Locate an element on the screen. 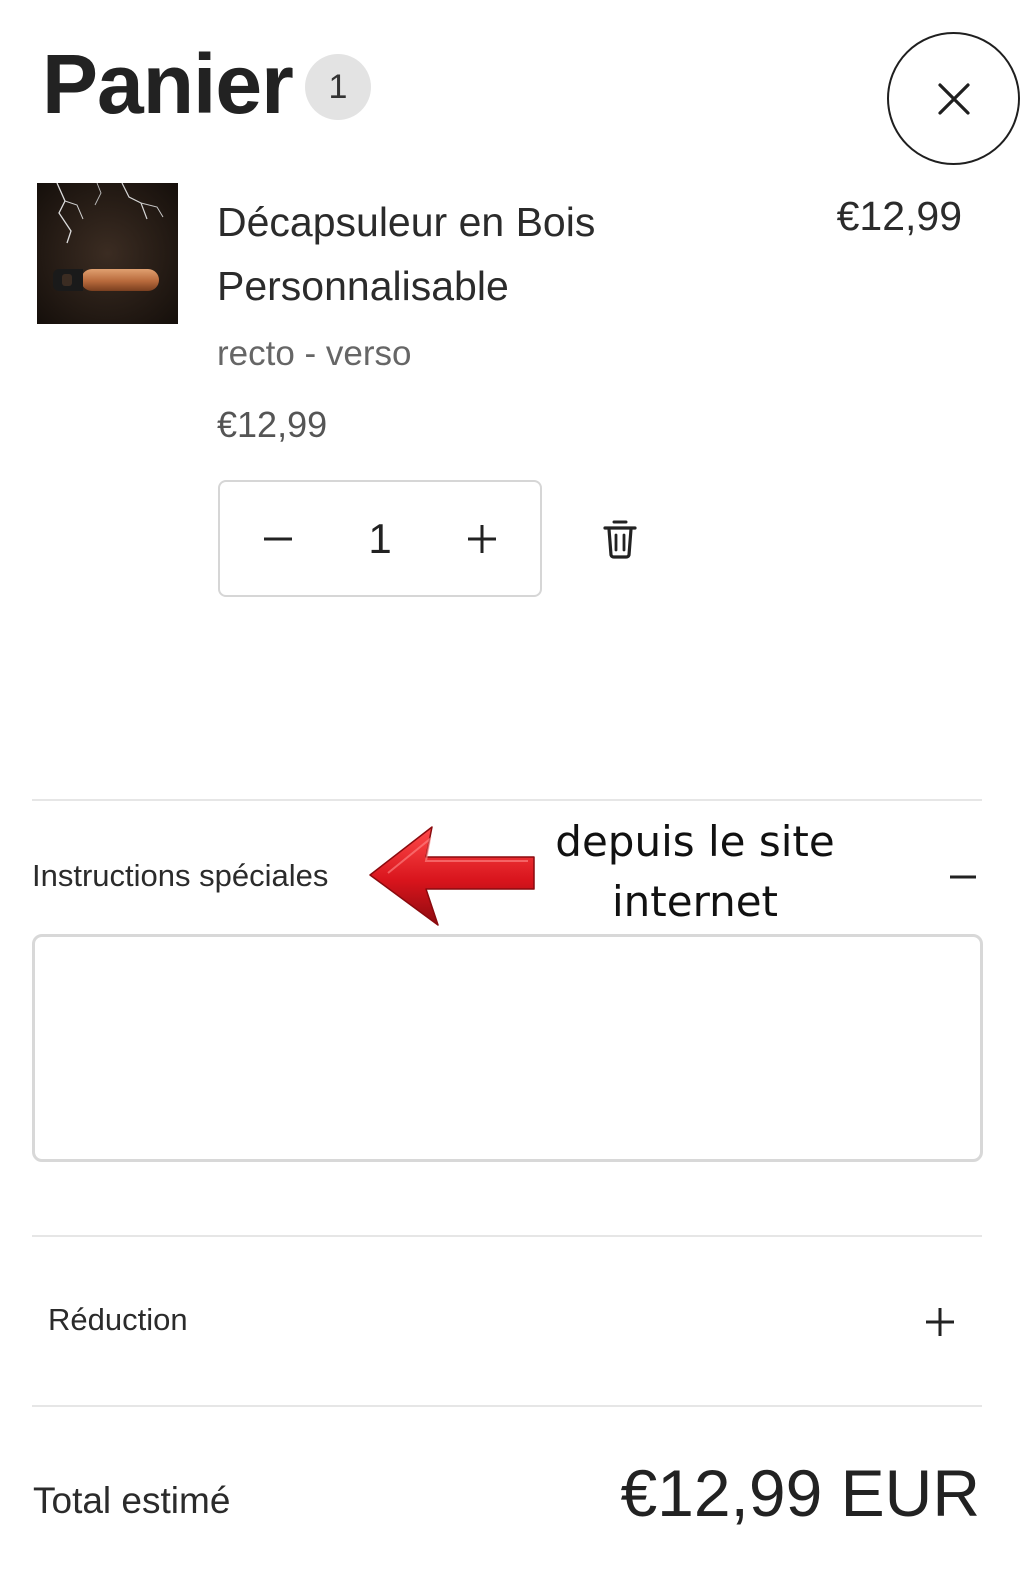  close-icon is located at coordinates (953, 98).